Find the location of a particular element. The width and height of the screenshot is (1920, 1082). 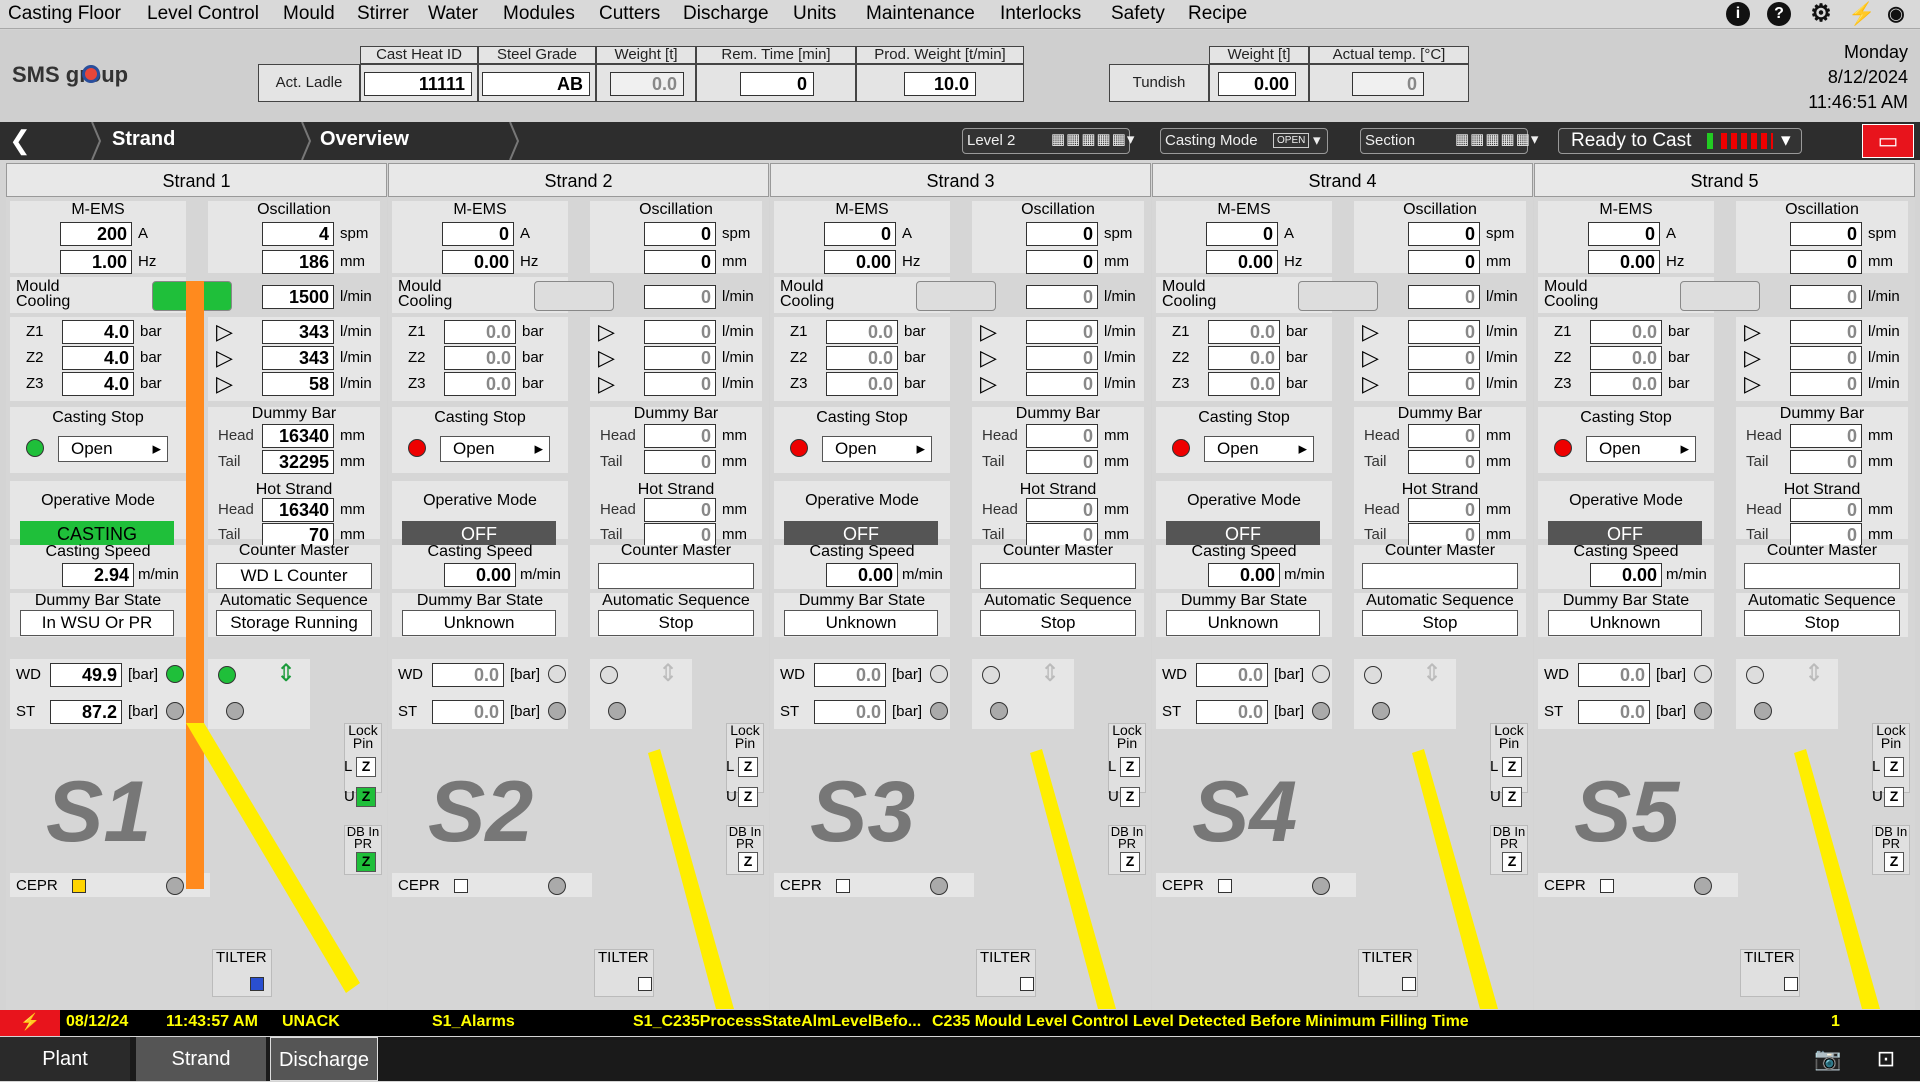

cepr-led is located at coordinates (939, 886).